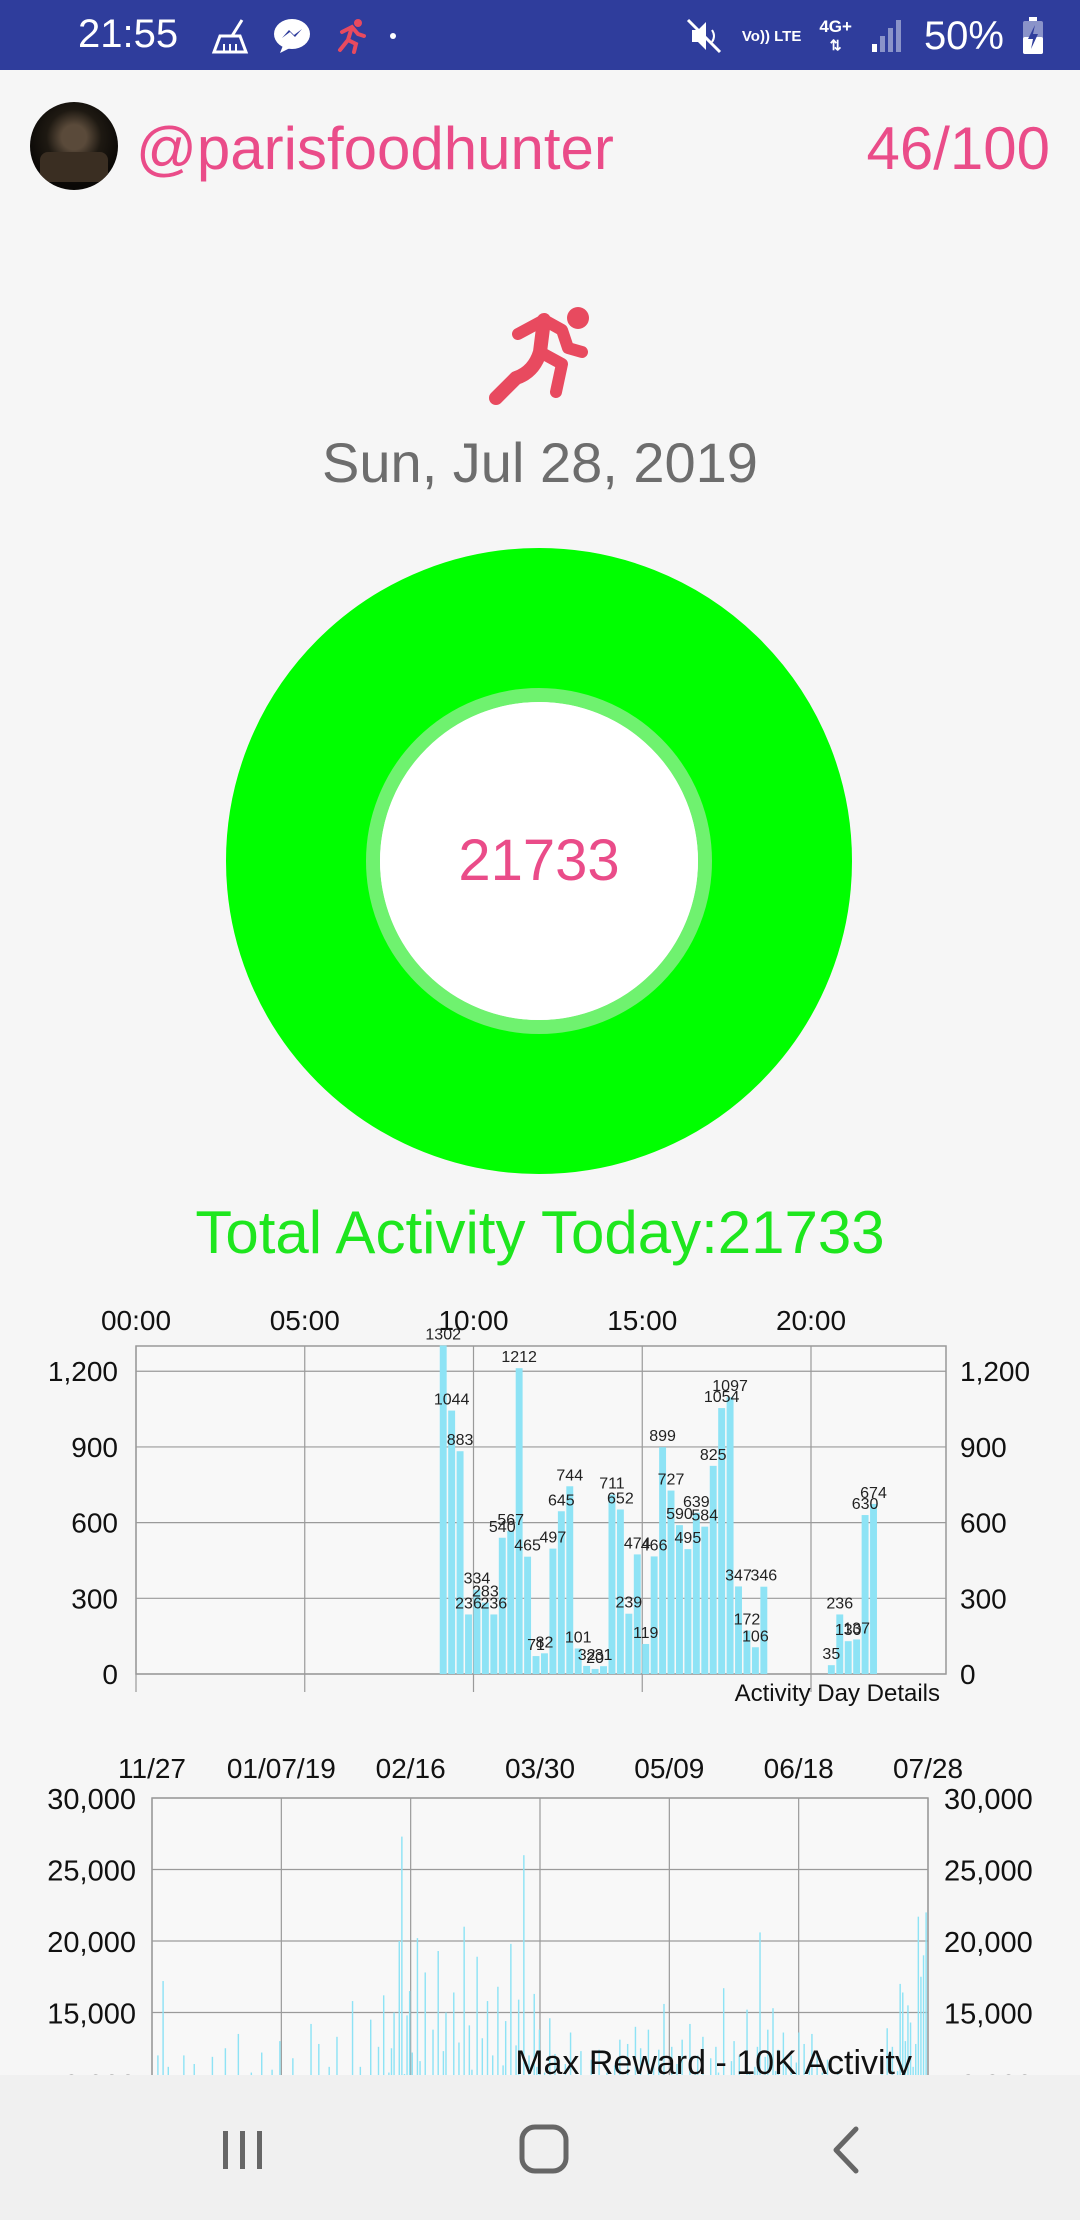 Image resolution: width=1080 pixels, height=2220 pixels. I want to click on day-bar-value-label: 82, so click(545, 1642).